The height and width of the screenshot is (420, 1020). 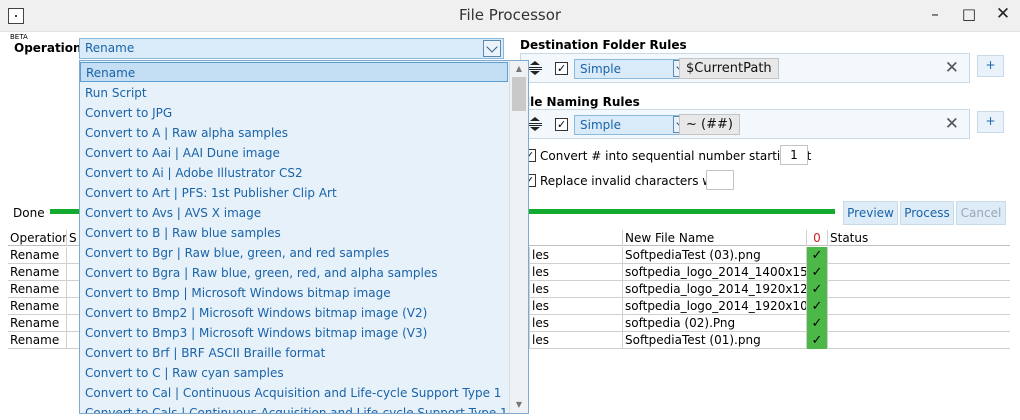 I want to click on dropdown-item: Rename, so click(x=294, y=72).